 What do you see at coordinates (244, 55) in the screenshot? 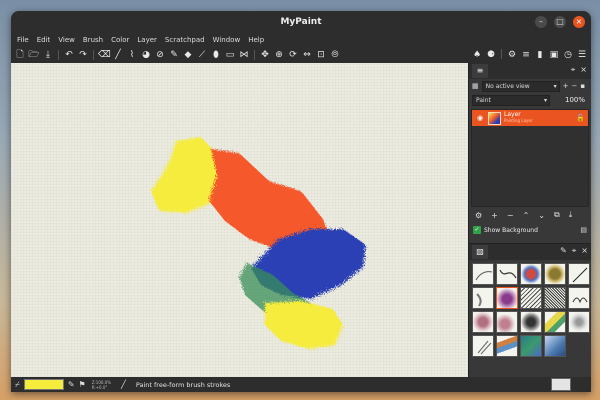
I see `symmetry-icon: ⋈` at bounding box center [244, 55].